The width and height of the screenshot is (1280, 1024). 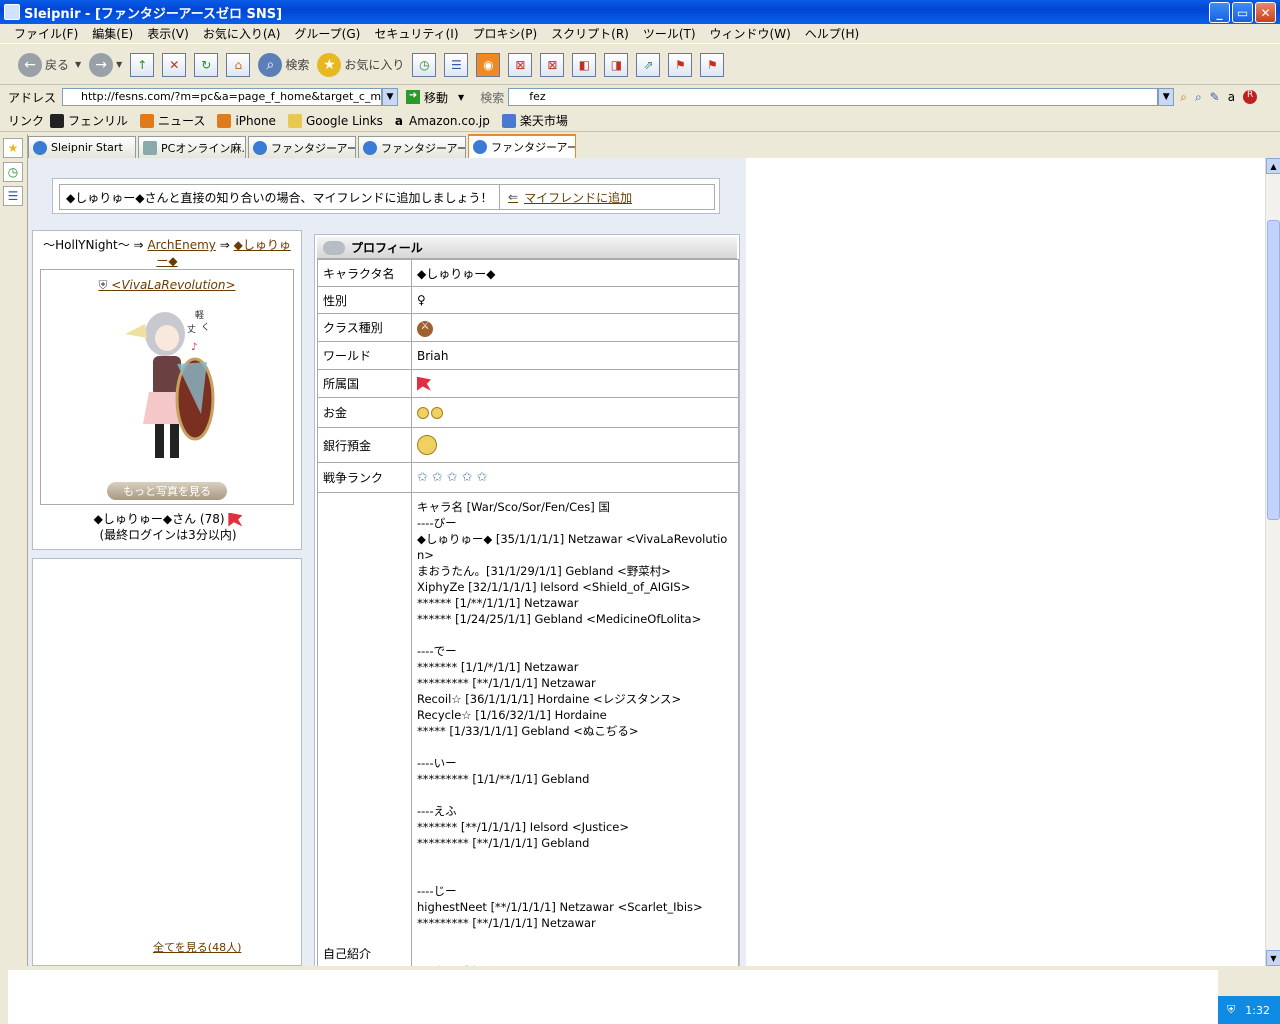 I want to click on row-key: クラス種別, so click(x=364, y=327).